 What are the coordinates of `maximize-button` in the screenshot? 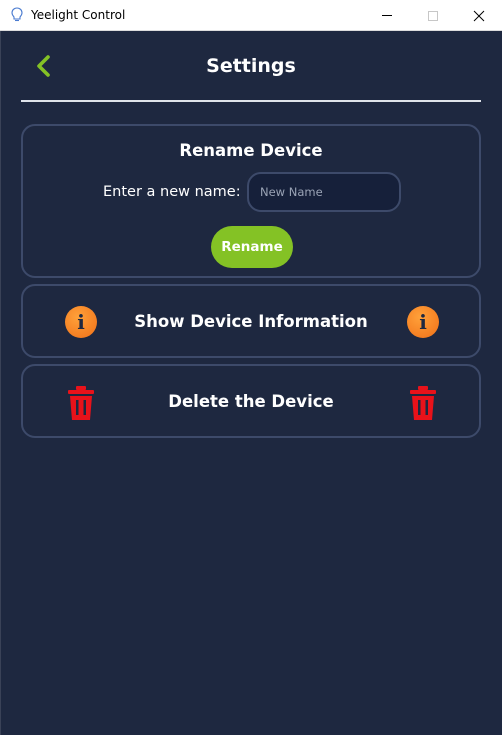 It's located at (433, 15).